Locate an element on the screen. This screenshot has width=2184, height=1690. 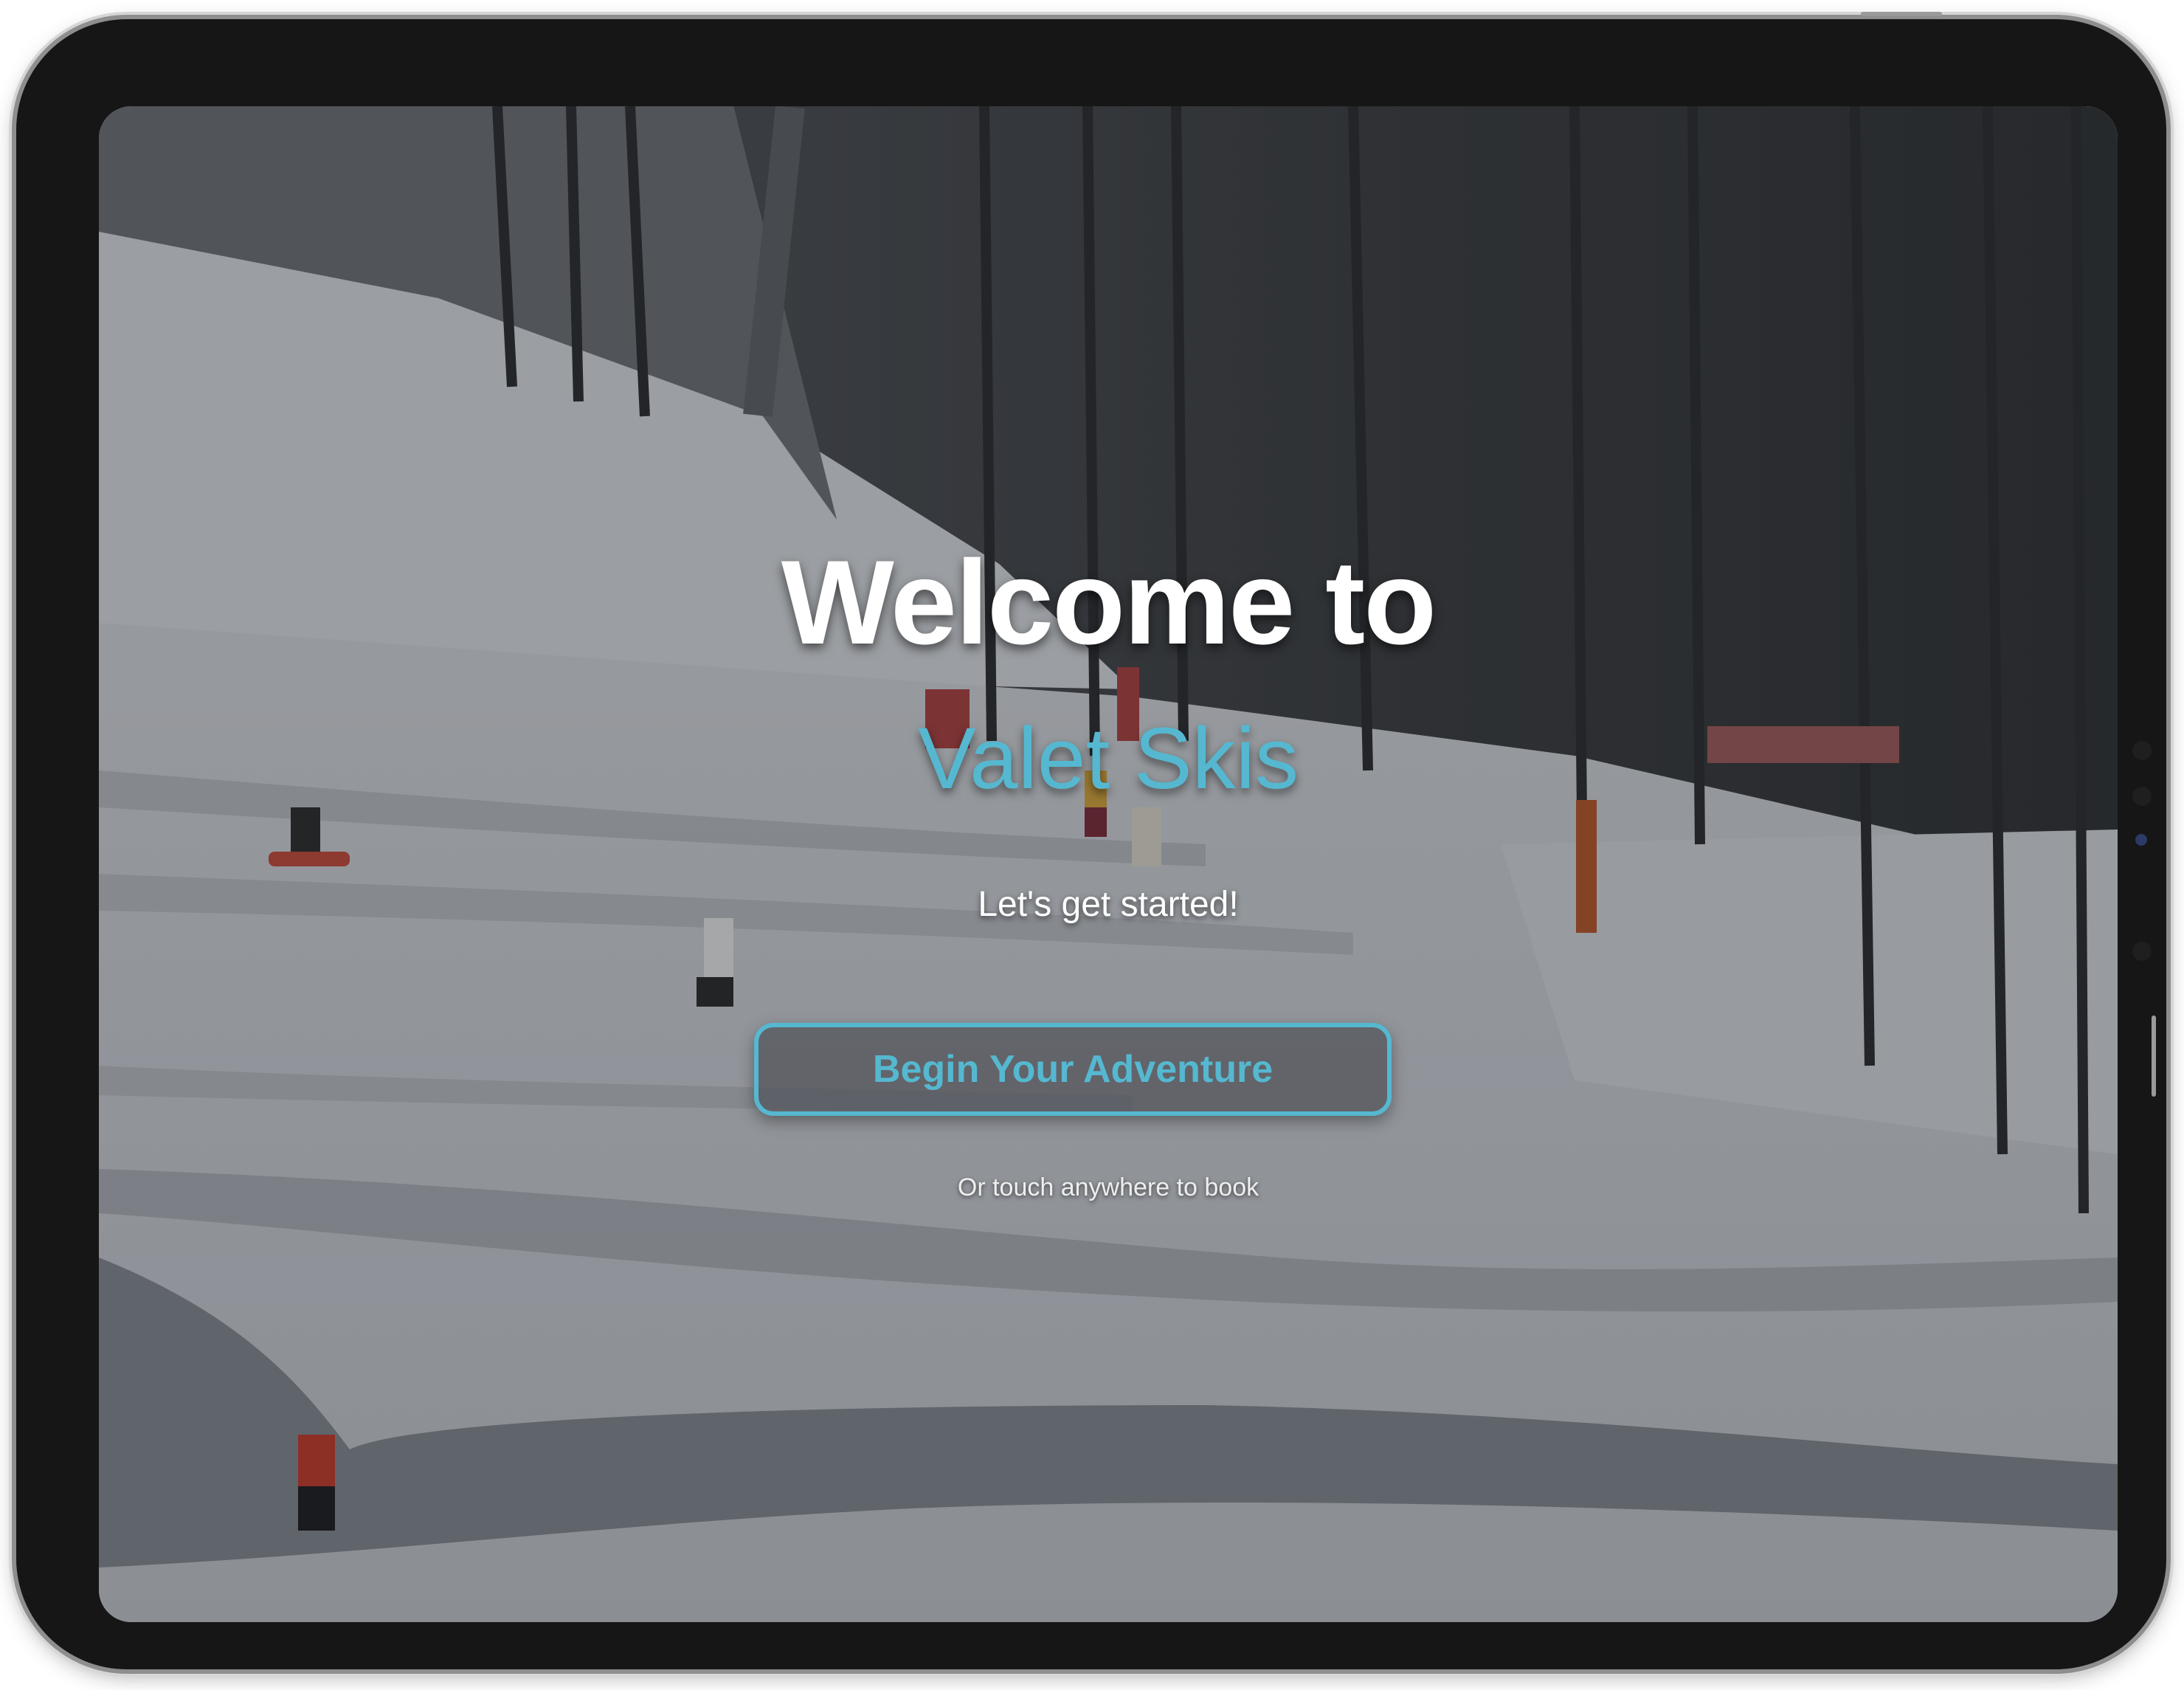
camera-microphone is located at coordinates (2142, 952).